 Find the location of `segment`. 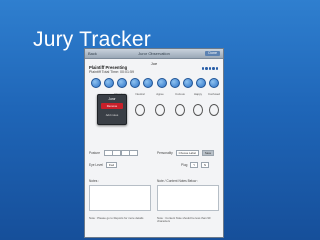

segment is located at coordinates (134, 153).